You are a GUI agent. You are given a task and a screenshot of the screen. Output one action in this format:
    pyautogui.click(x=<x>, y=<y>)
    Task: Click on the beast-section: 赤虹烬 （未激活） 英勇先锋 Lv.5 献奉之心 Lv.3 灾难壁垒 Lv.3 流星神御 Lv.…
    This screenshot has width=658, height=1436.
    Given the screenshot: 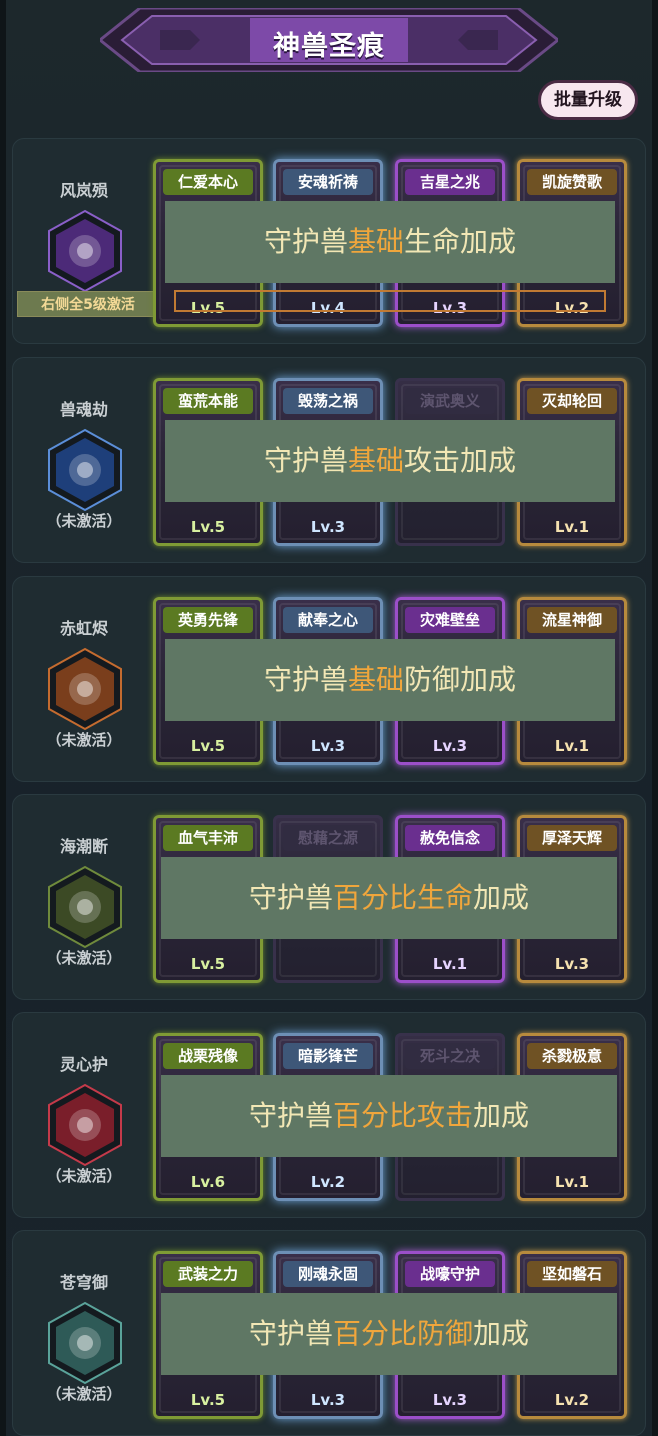 What is the action you would take?
    pyautogui.click(x=329, y=679)
    